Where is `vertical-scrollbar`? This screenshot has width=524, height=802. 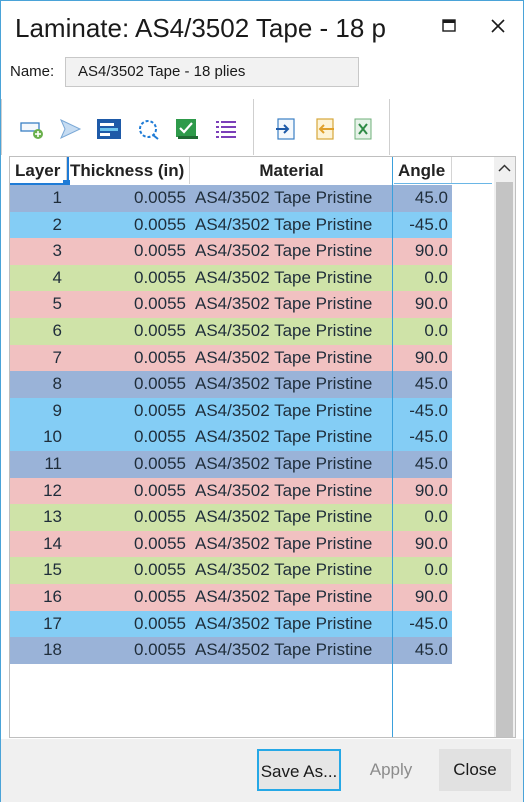 vertical-scrollbar is located at coordinates (504, 447).